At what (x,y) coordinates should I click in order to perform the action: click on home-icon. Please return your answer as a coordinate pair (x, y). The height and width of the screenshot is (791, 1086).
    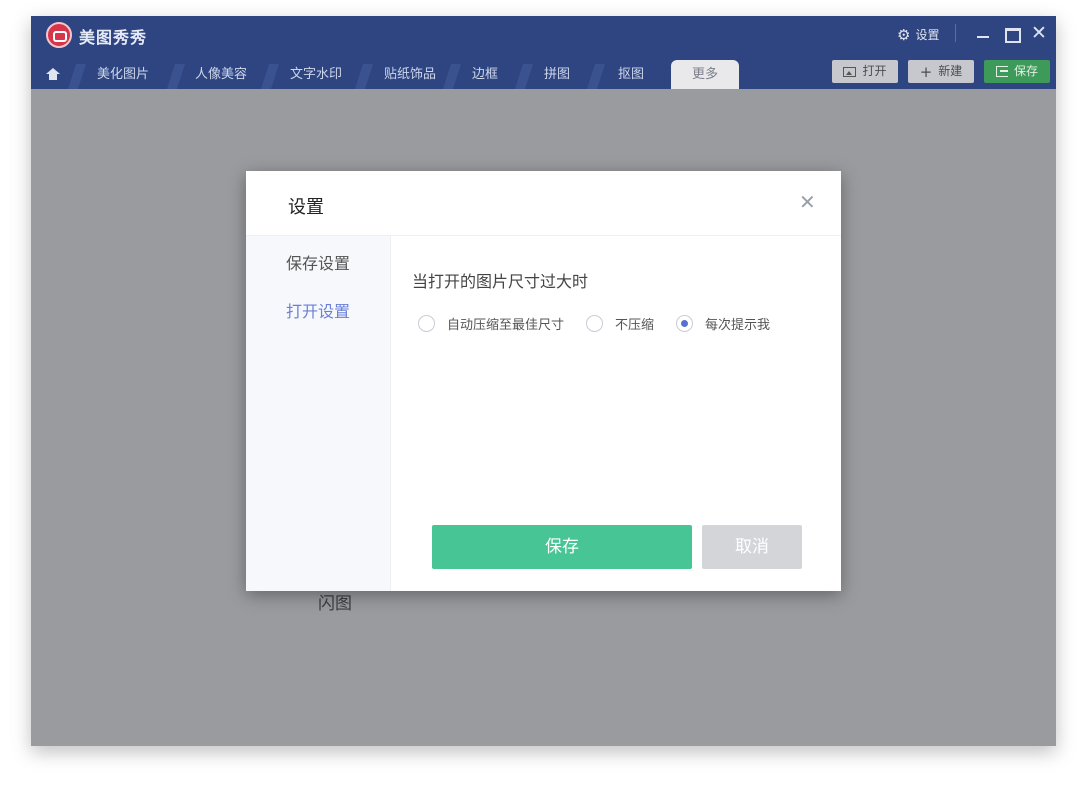
    Looking at the image, I should click on (53, 74).